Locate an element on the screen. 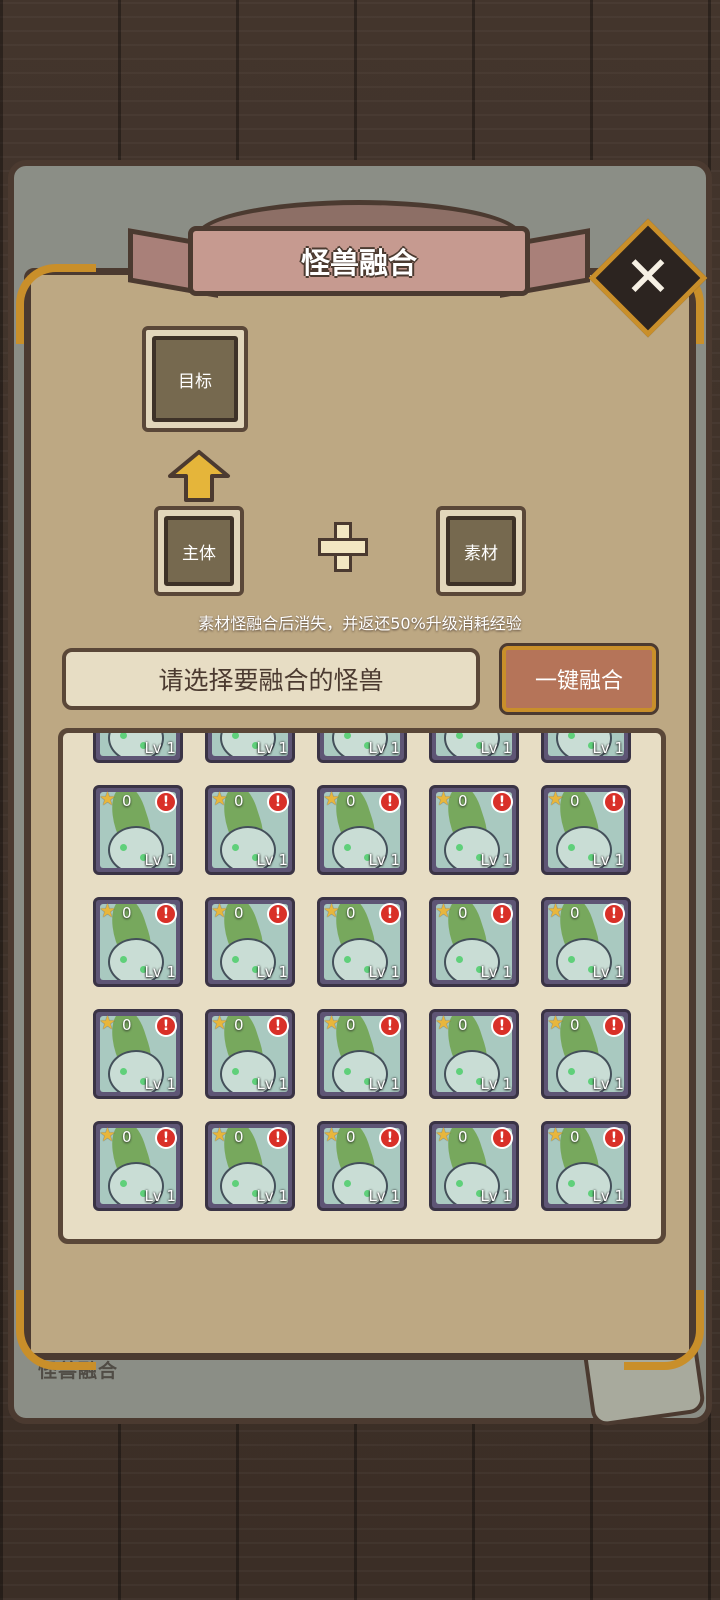  main-slot: 主体 is located at coordinates (199, 551).